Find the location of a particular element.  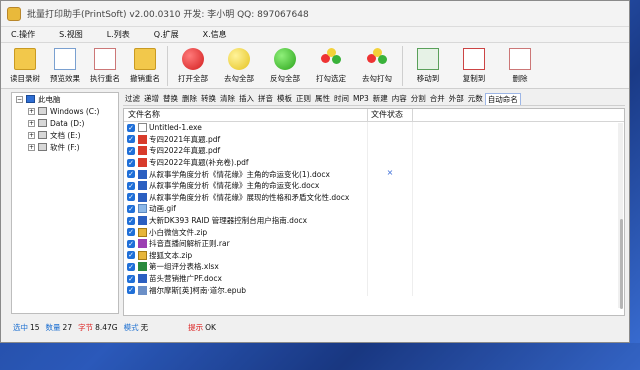

file-name-cell: ✓ 从叙事学角度分析《情花缘》展现的性格和矛盾文化性.docx is located at coordinates (246, 197).